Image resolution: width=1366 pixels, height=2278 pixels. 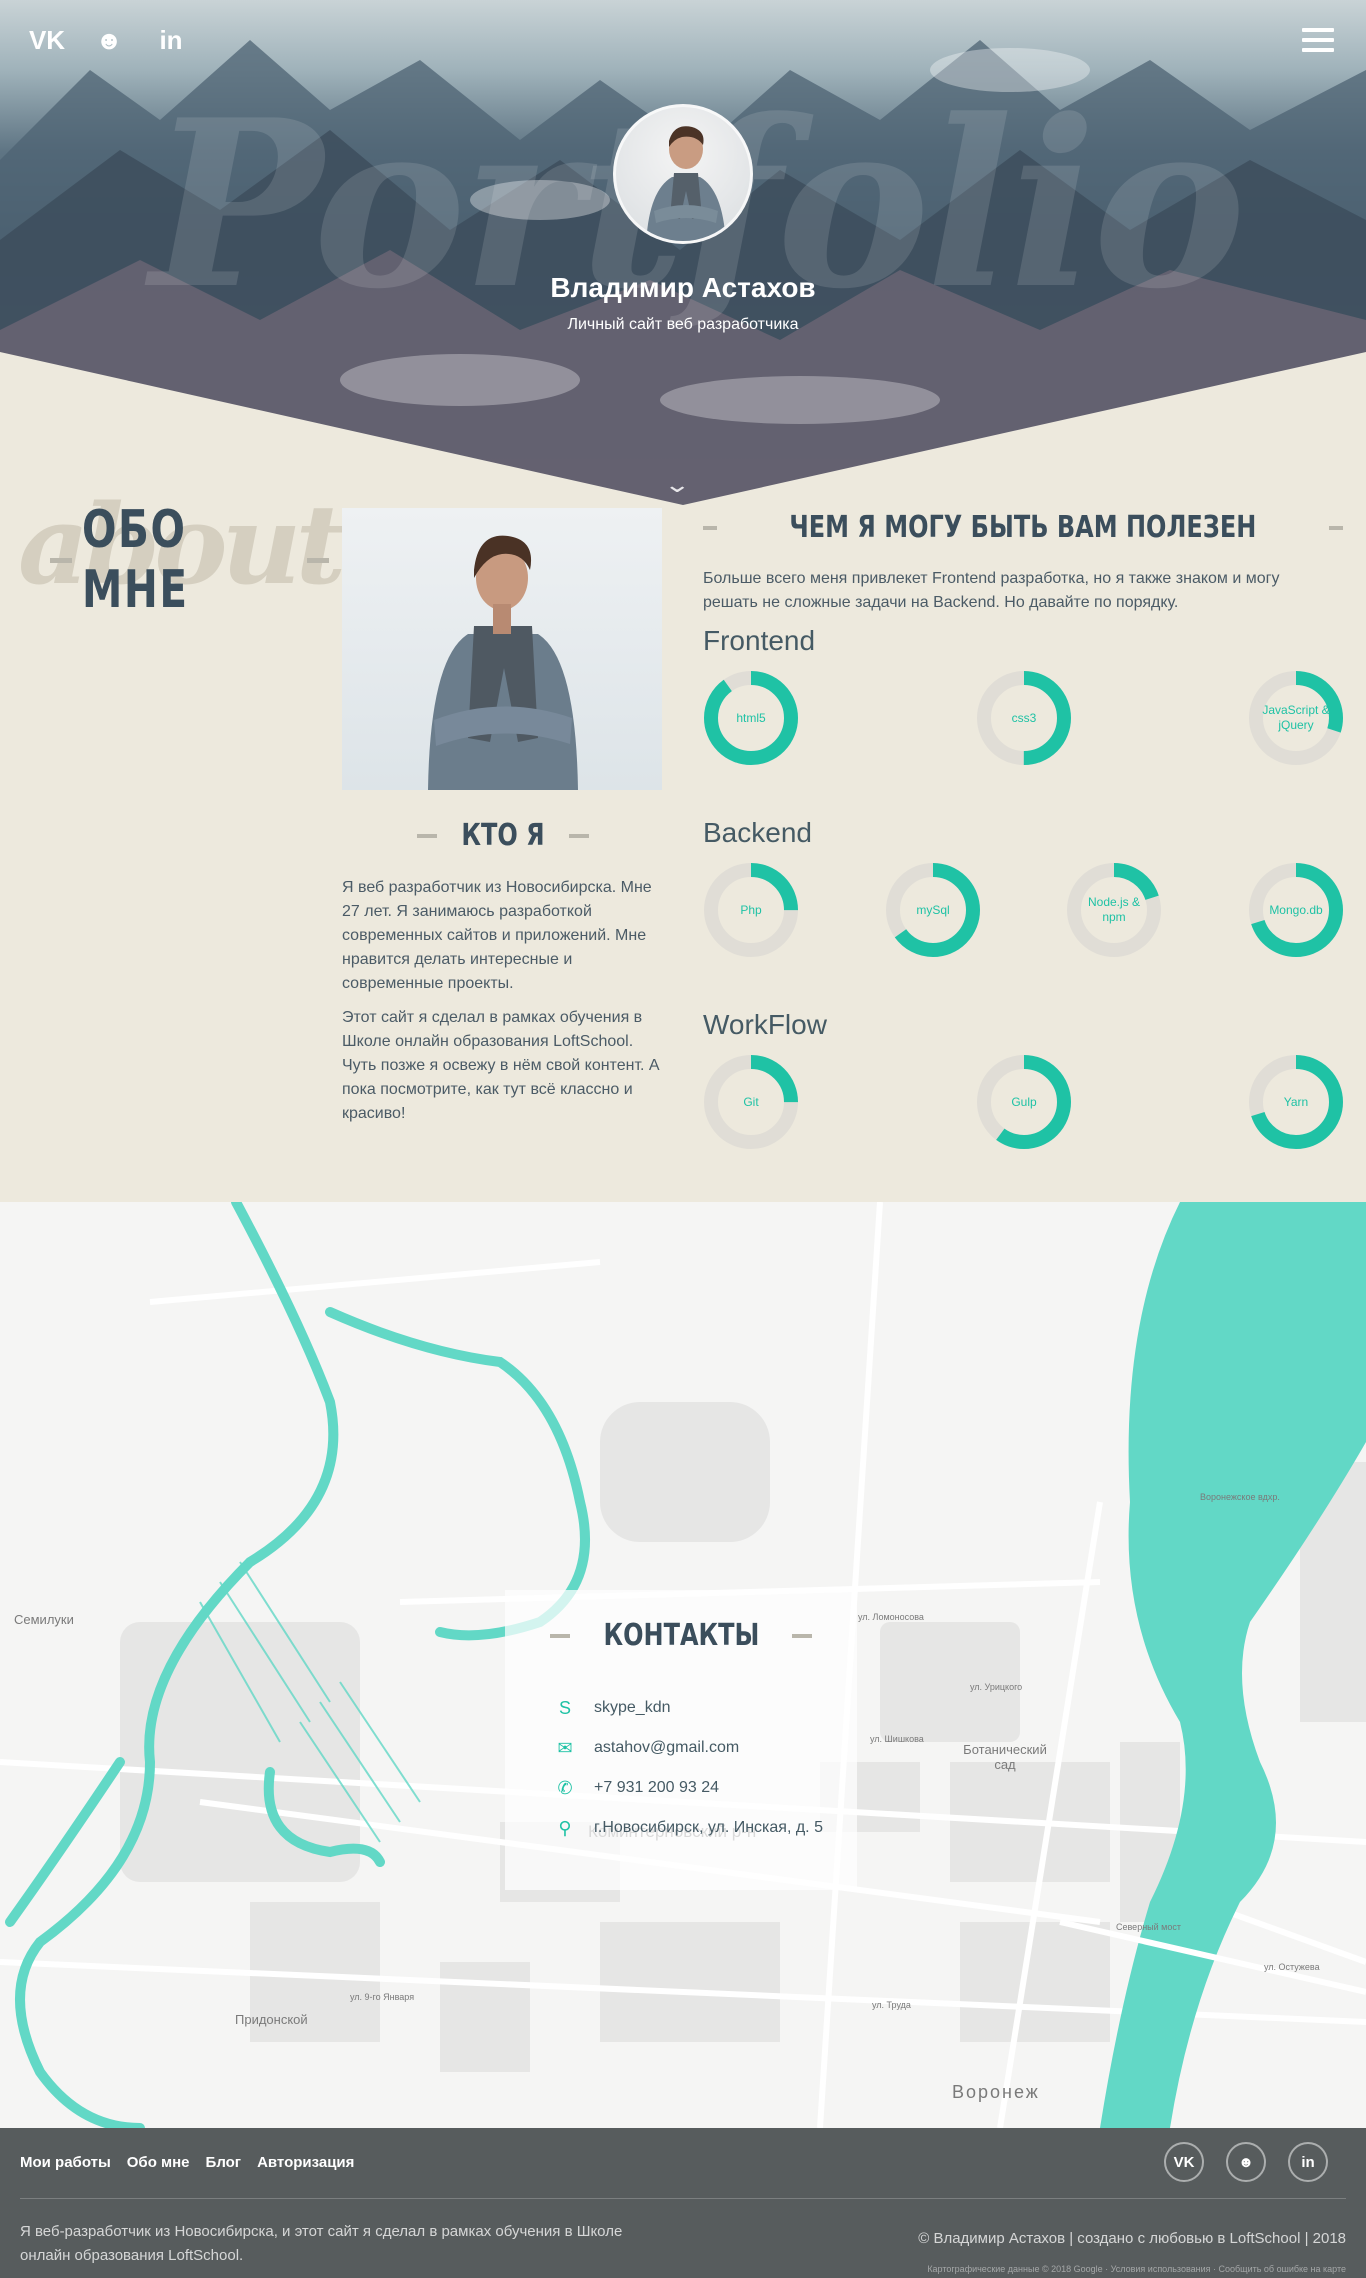 I want to click on map-label: Северный мост, so click(x=1148, y=1927).